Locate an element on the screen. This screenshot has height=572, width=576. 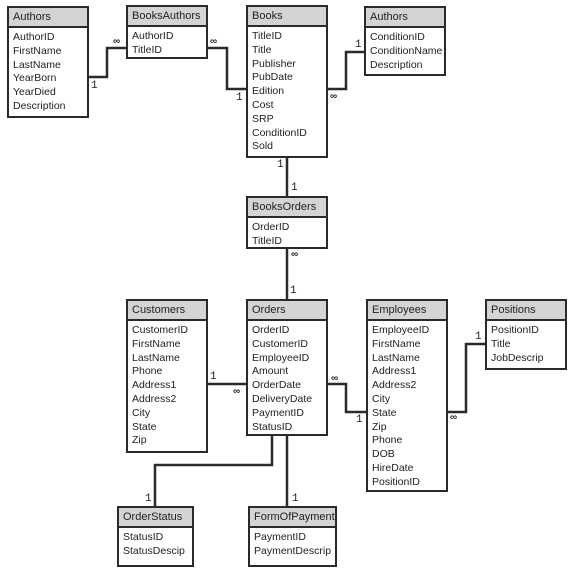
field: DeliveryDate is located at coordinates (282, 398).